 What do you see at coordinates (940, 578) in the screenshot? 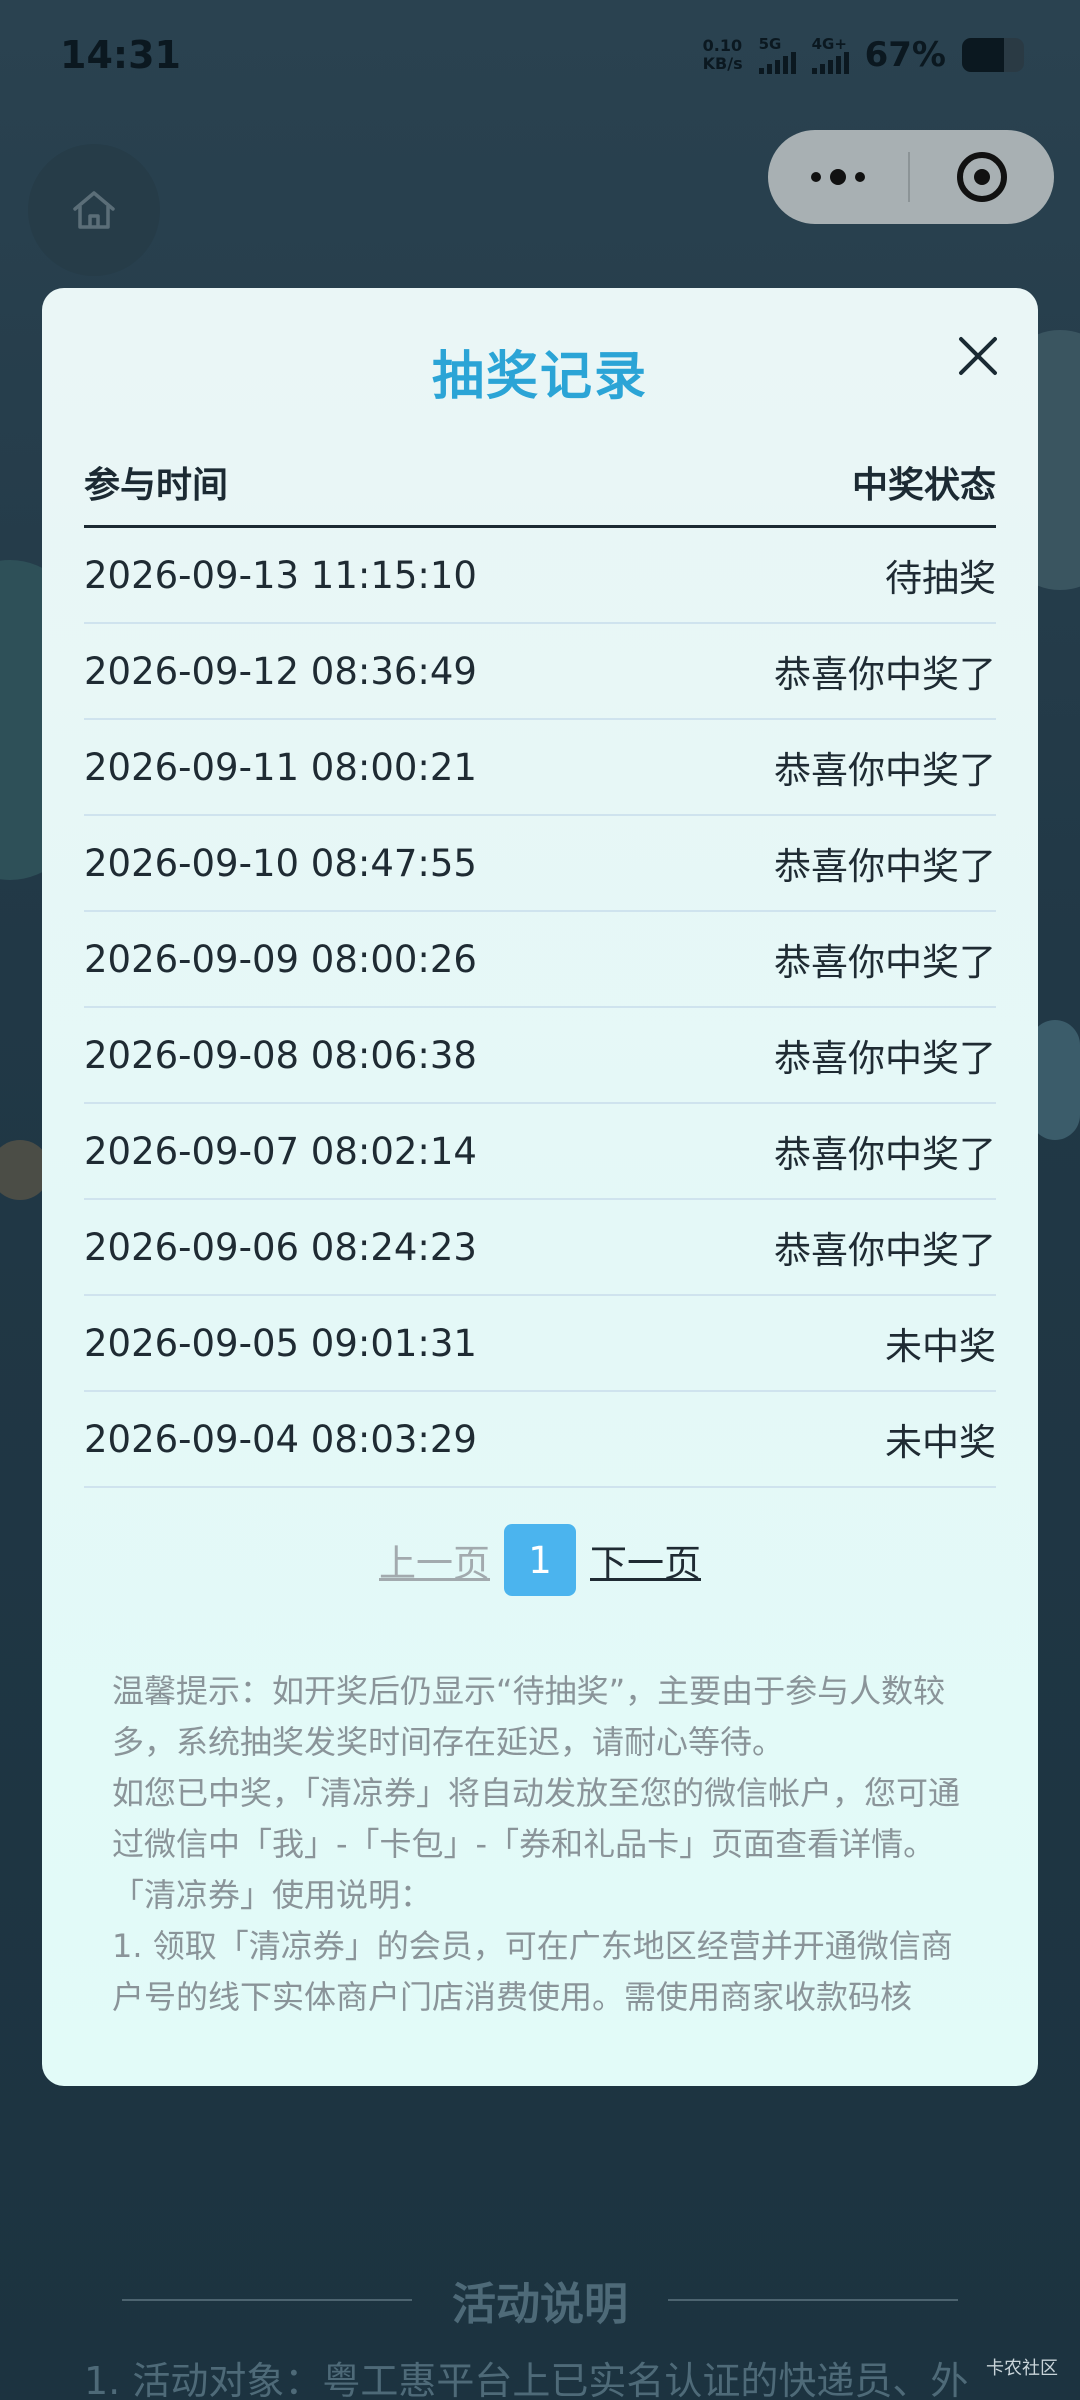
I see `row-status: 待抽奖` at bounding box center [940, 578].